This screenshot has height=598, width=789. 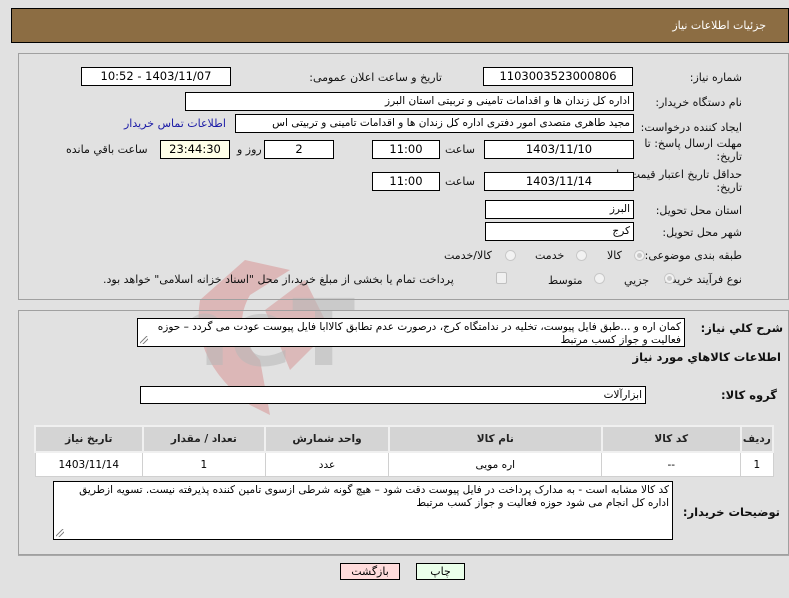 I want to click on remaining-time-field: 23:44:30, so click(x=195, y=149).